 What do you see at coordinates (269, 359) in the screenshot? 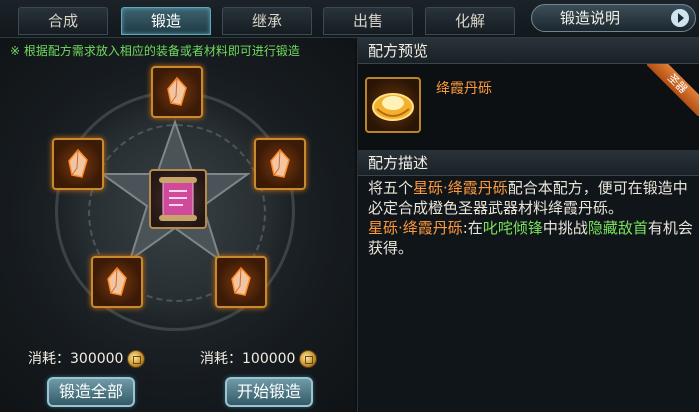
I see `start-forge-cost-value: 100000` at bounding box center [269, 359].